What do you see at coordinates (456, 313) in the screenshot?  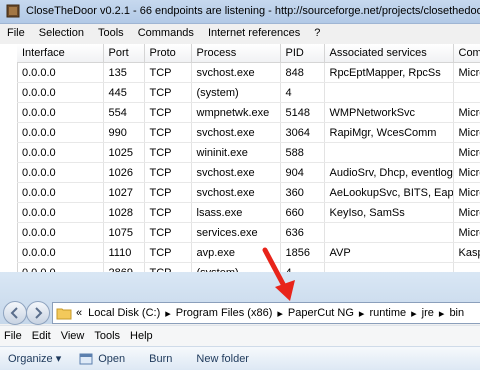 I see `breadcrumb-bin: bin` at bounding box center [456, 313].